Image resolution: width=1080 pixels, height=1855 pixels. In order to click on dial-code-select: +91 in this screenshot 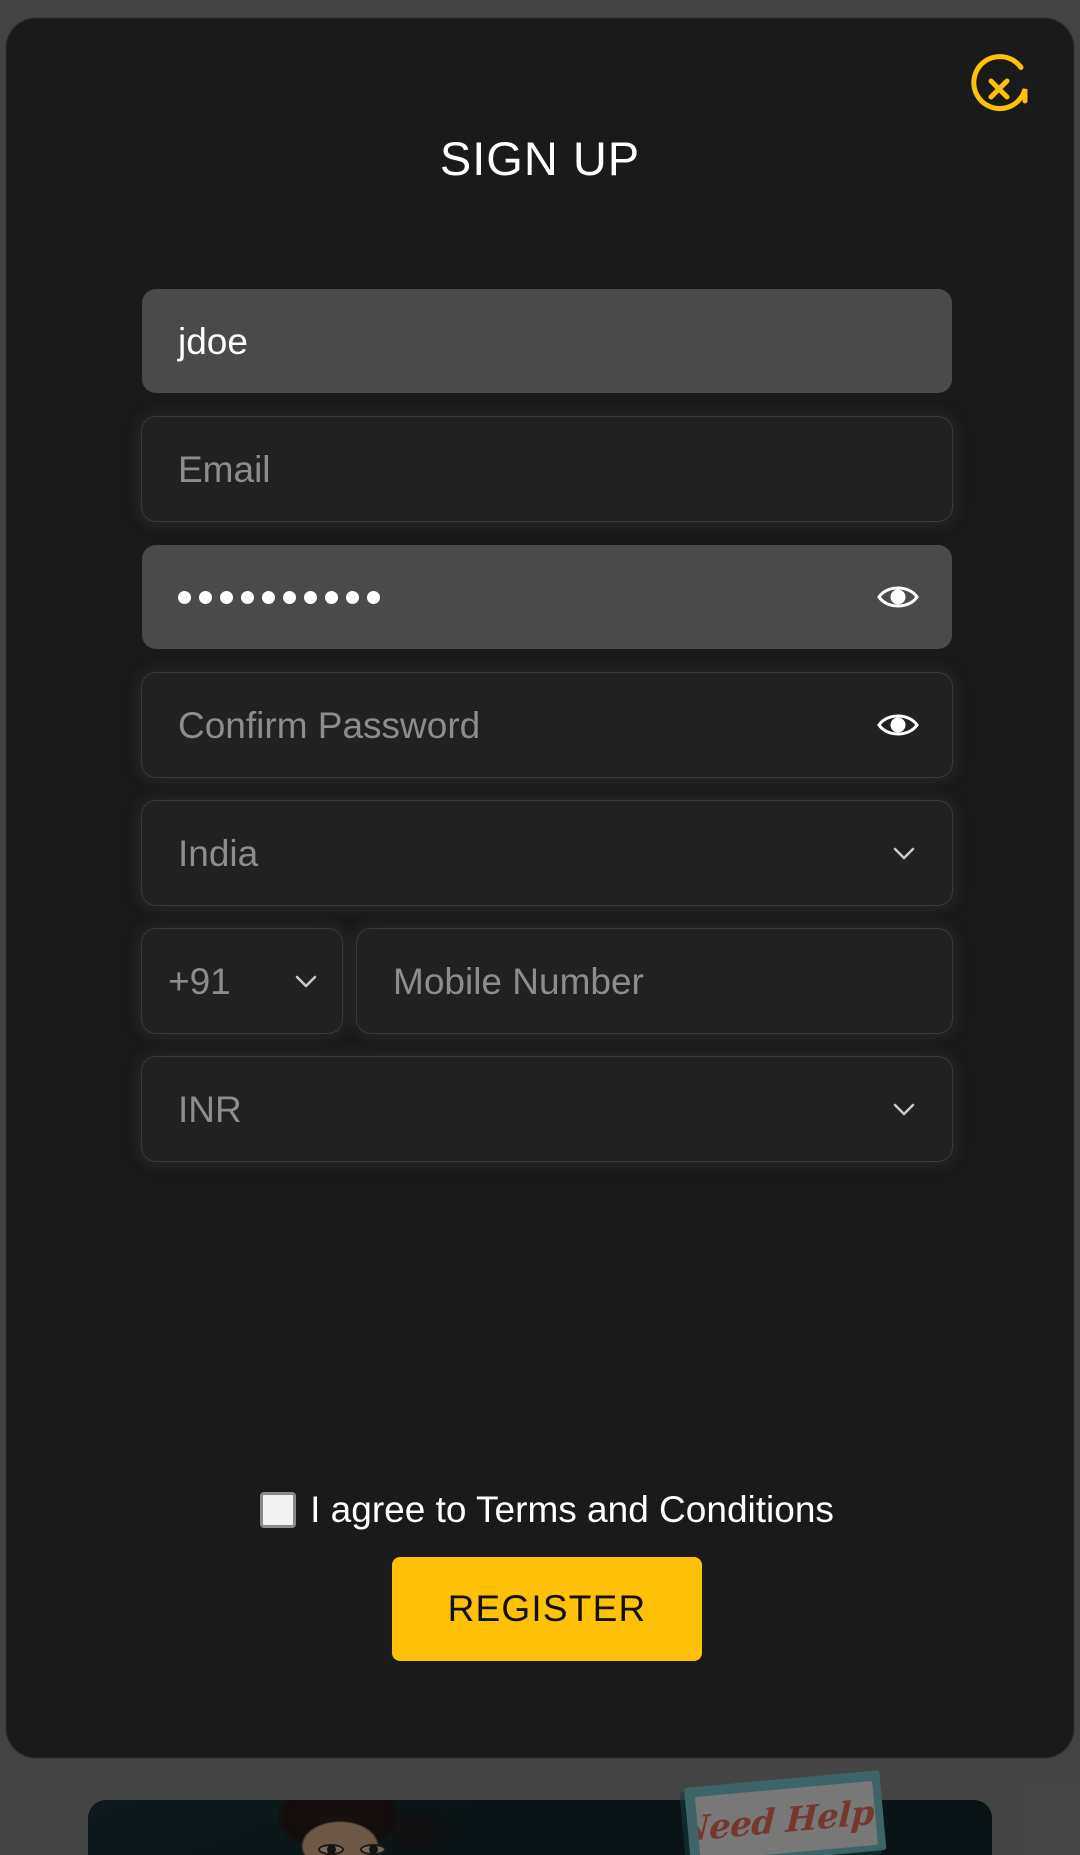, I will do `click(242, 981)`.